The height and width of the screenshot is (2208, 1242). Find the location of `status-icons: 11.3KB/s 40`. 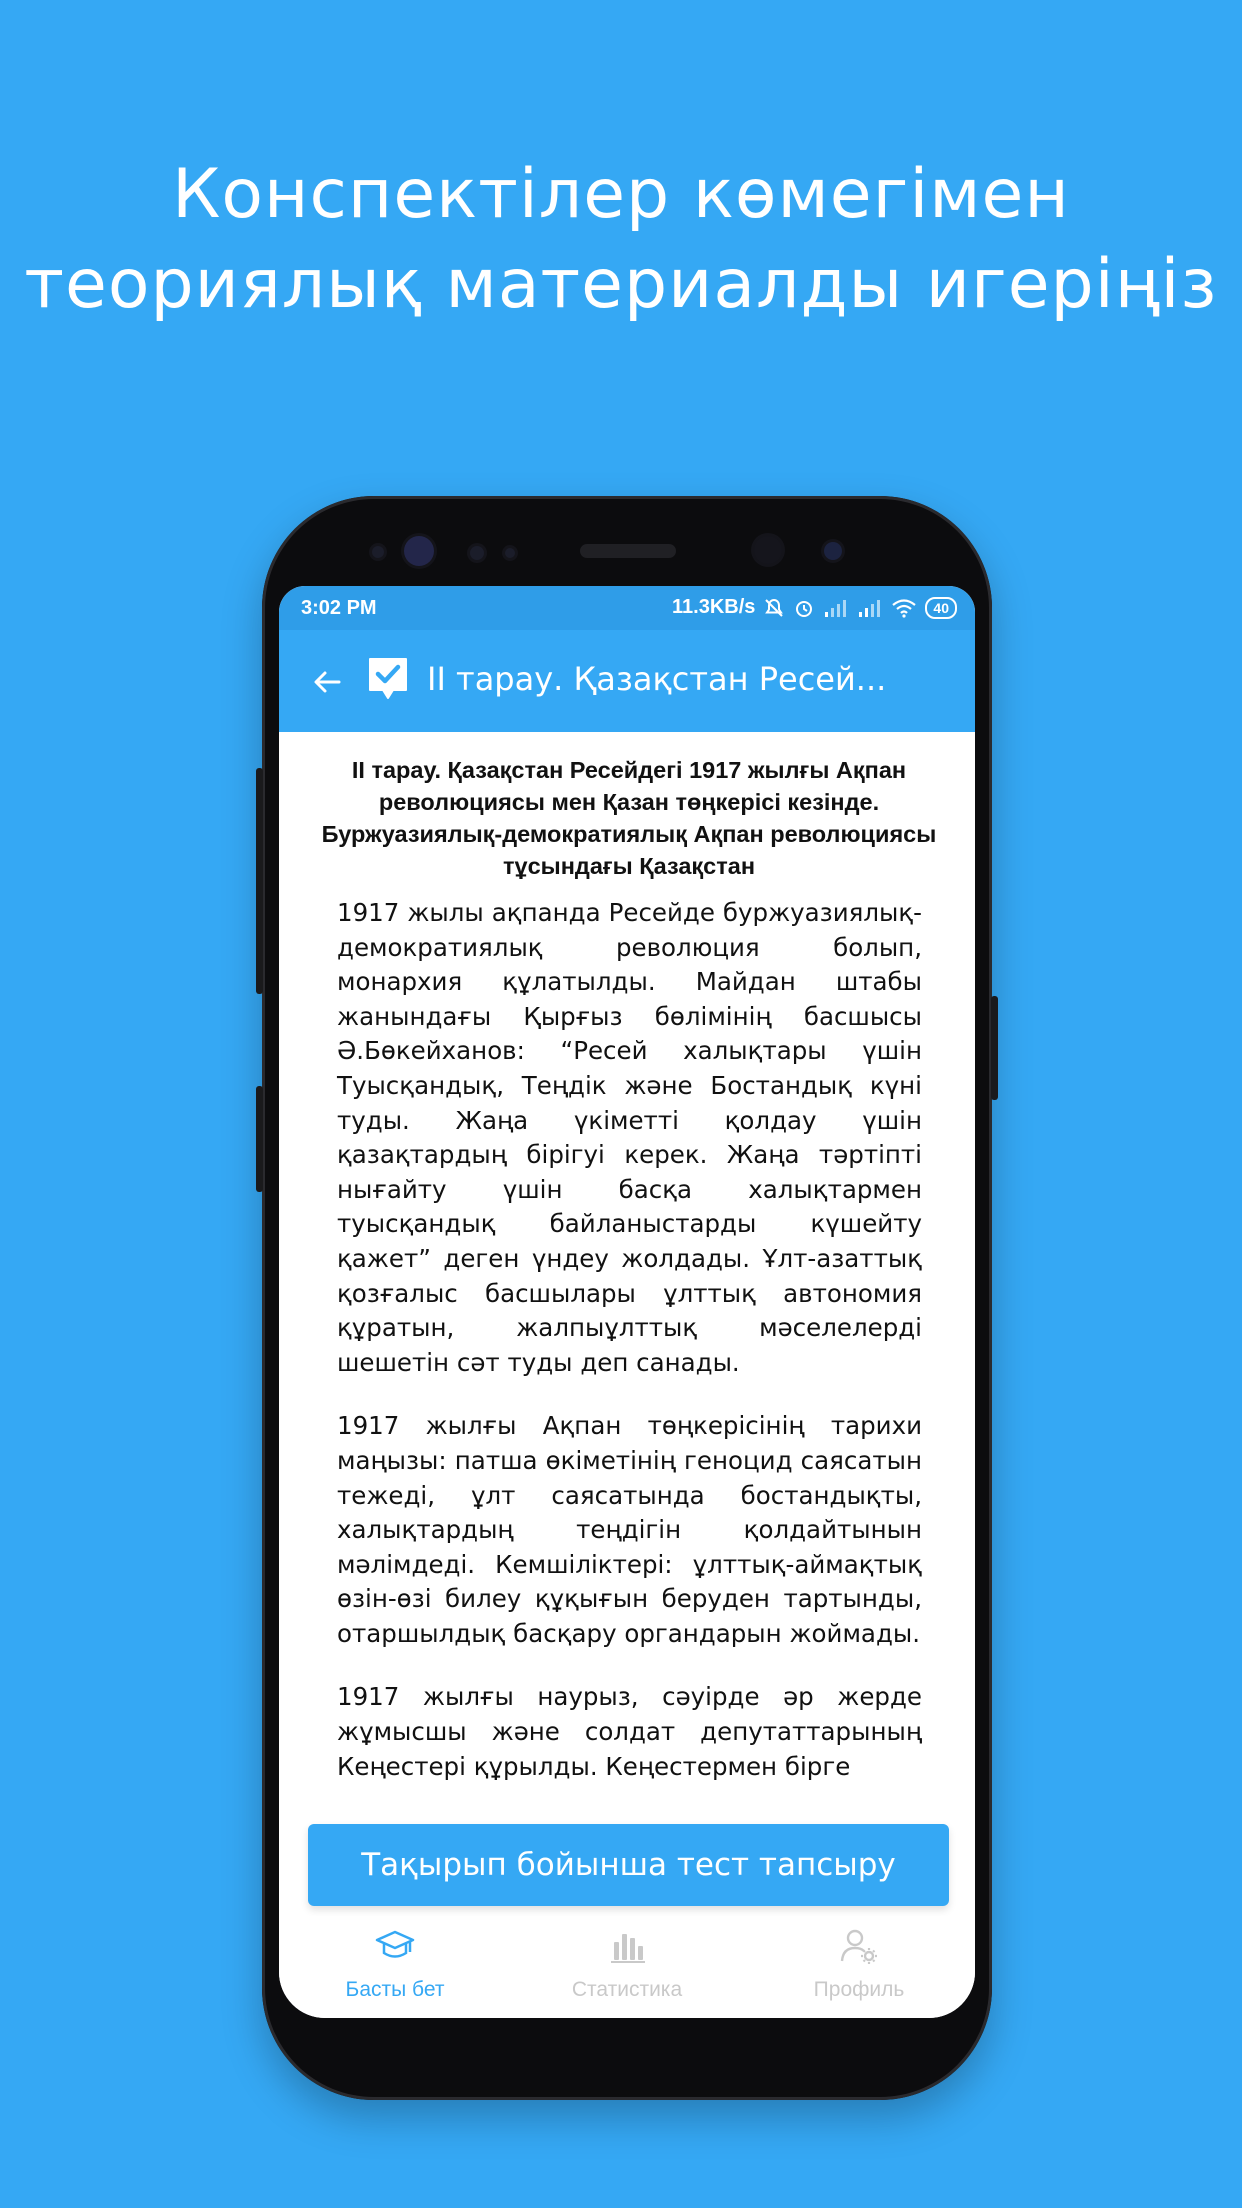

status-icons: 11.3KB/s 40 is located at coordinates (814, 607).